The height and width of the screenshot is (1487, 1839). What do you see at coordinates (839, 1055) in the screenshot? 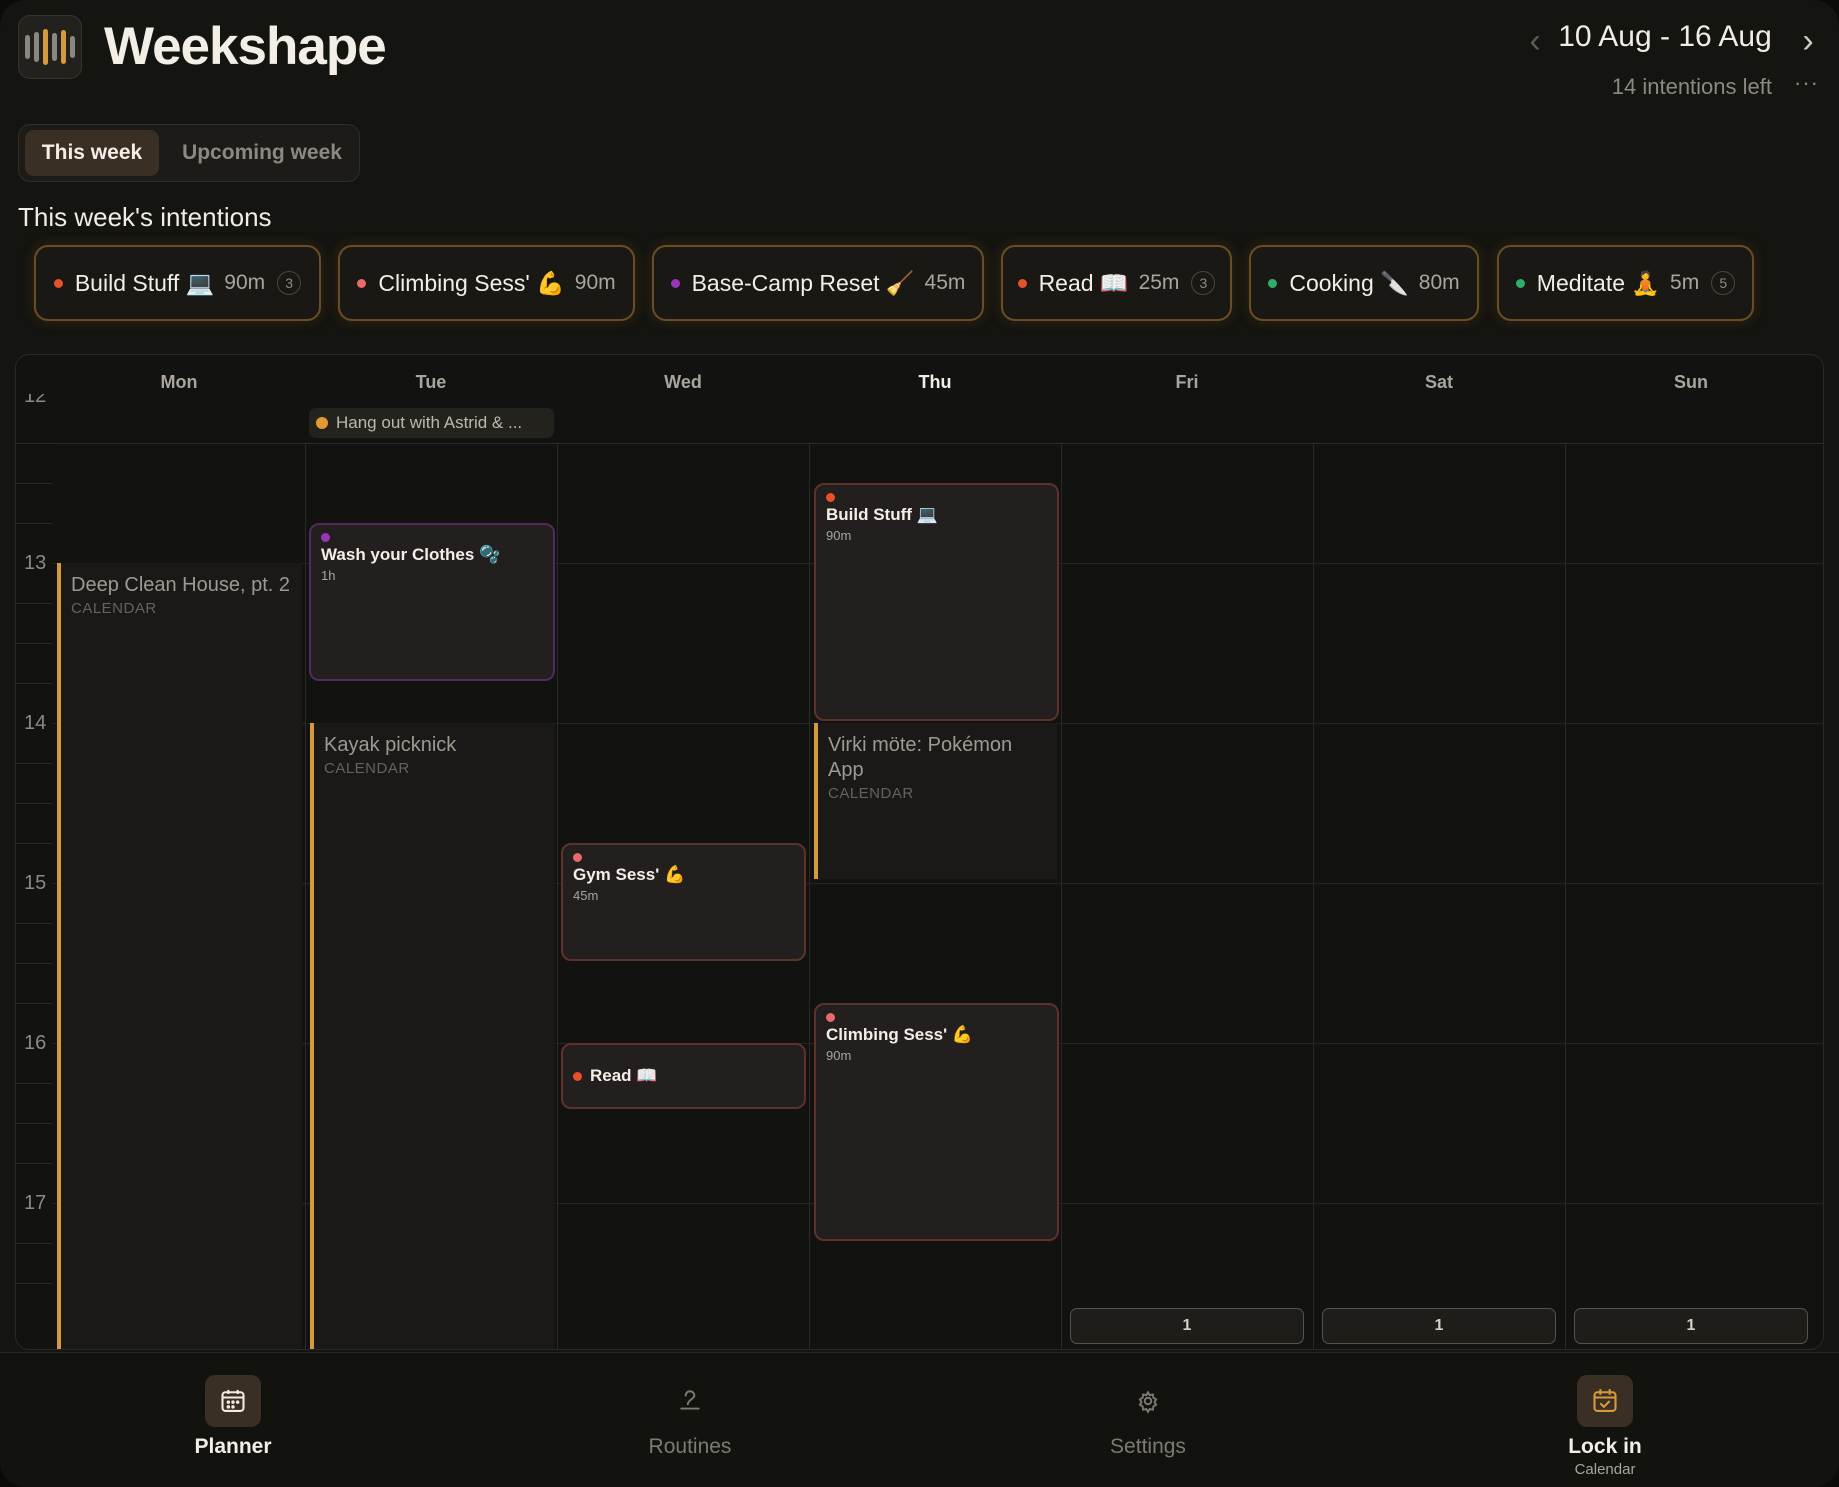
I see `block-duration: 90m` at bounding box center [839, 1055].